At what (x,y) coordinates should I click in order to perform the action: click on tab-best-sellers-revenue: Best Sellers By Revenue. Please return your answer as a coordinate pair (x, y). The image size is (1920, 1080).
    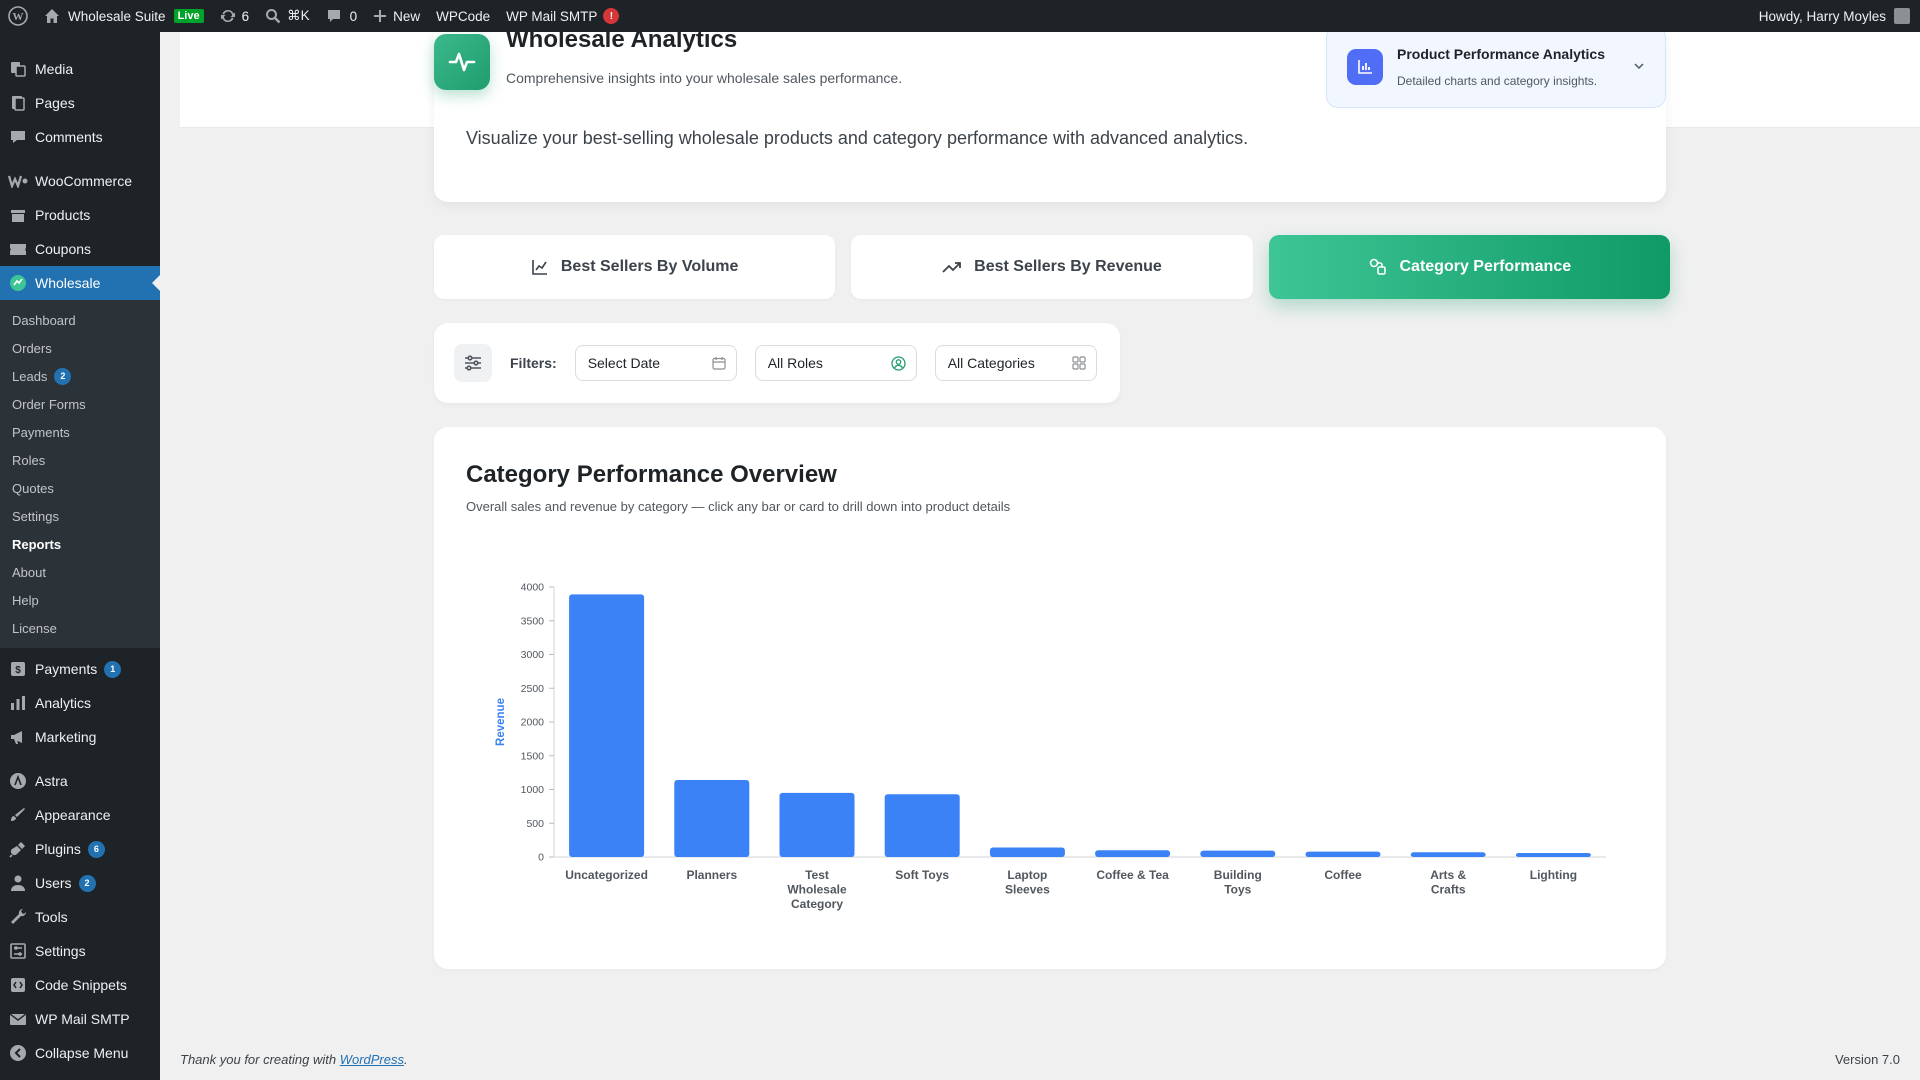
    Looking at the image, I should click on (1052, 267).